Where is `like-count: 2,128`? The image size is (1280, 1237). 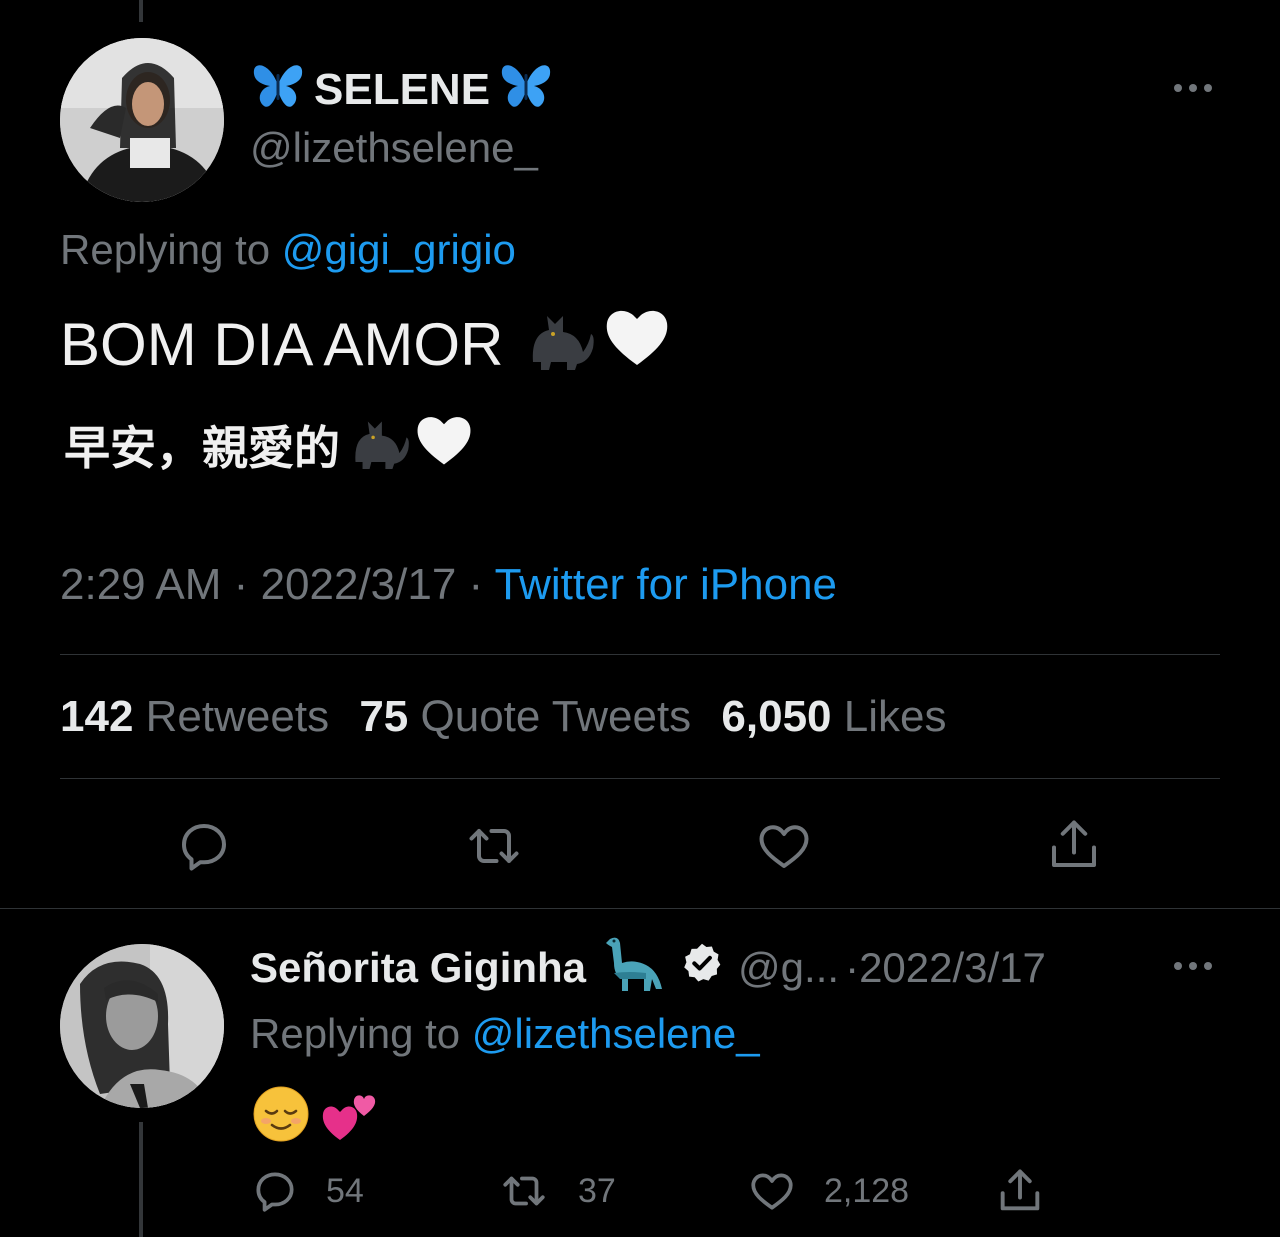 like-count: 2,128 is located at coordinates (867, 1190).